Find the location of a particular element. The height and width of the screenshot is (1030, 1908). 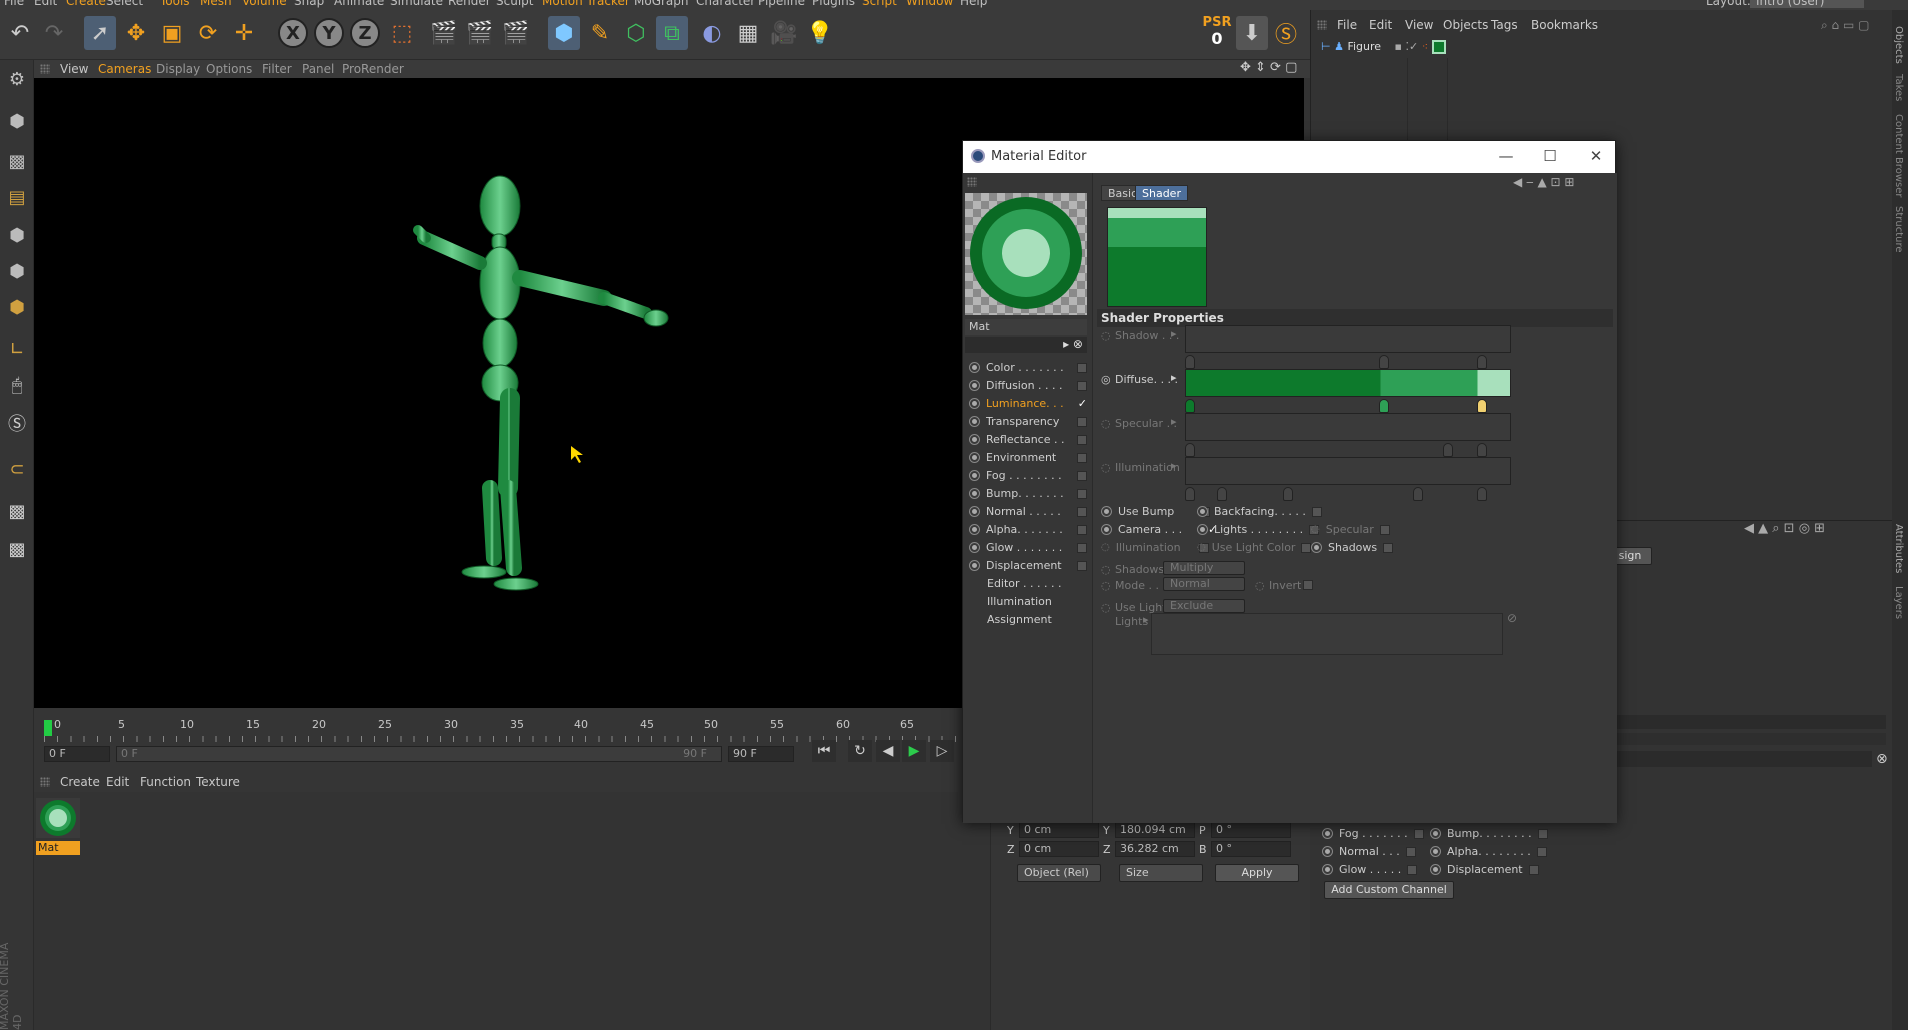

menu-animate: Animate is located at coordinates (359, 4).